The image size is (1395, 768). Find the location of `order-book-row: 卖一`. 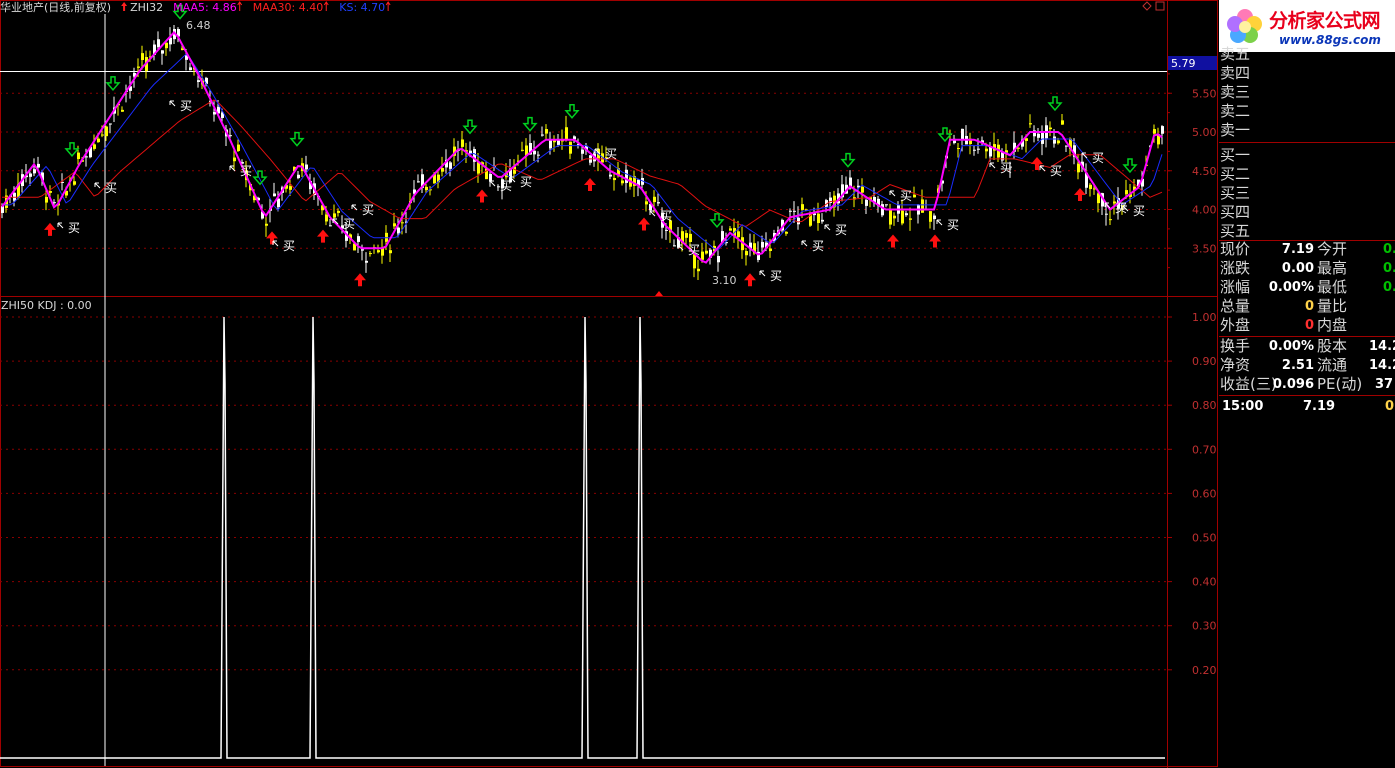

order-book-row: 卖一 is located at coordinates (1235, 130).